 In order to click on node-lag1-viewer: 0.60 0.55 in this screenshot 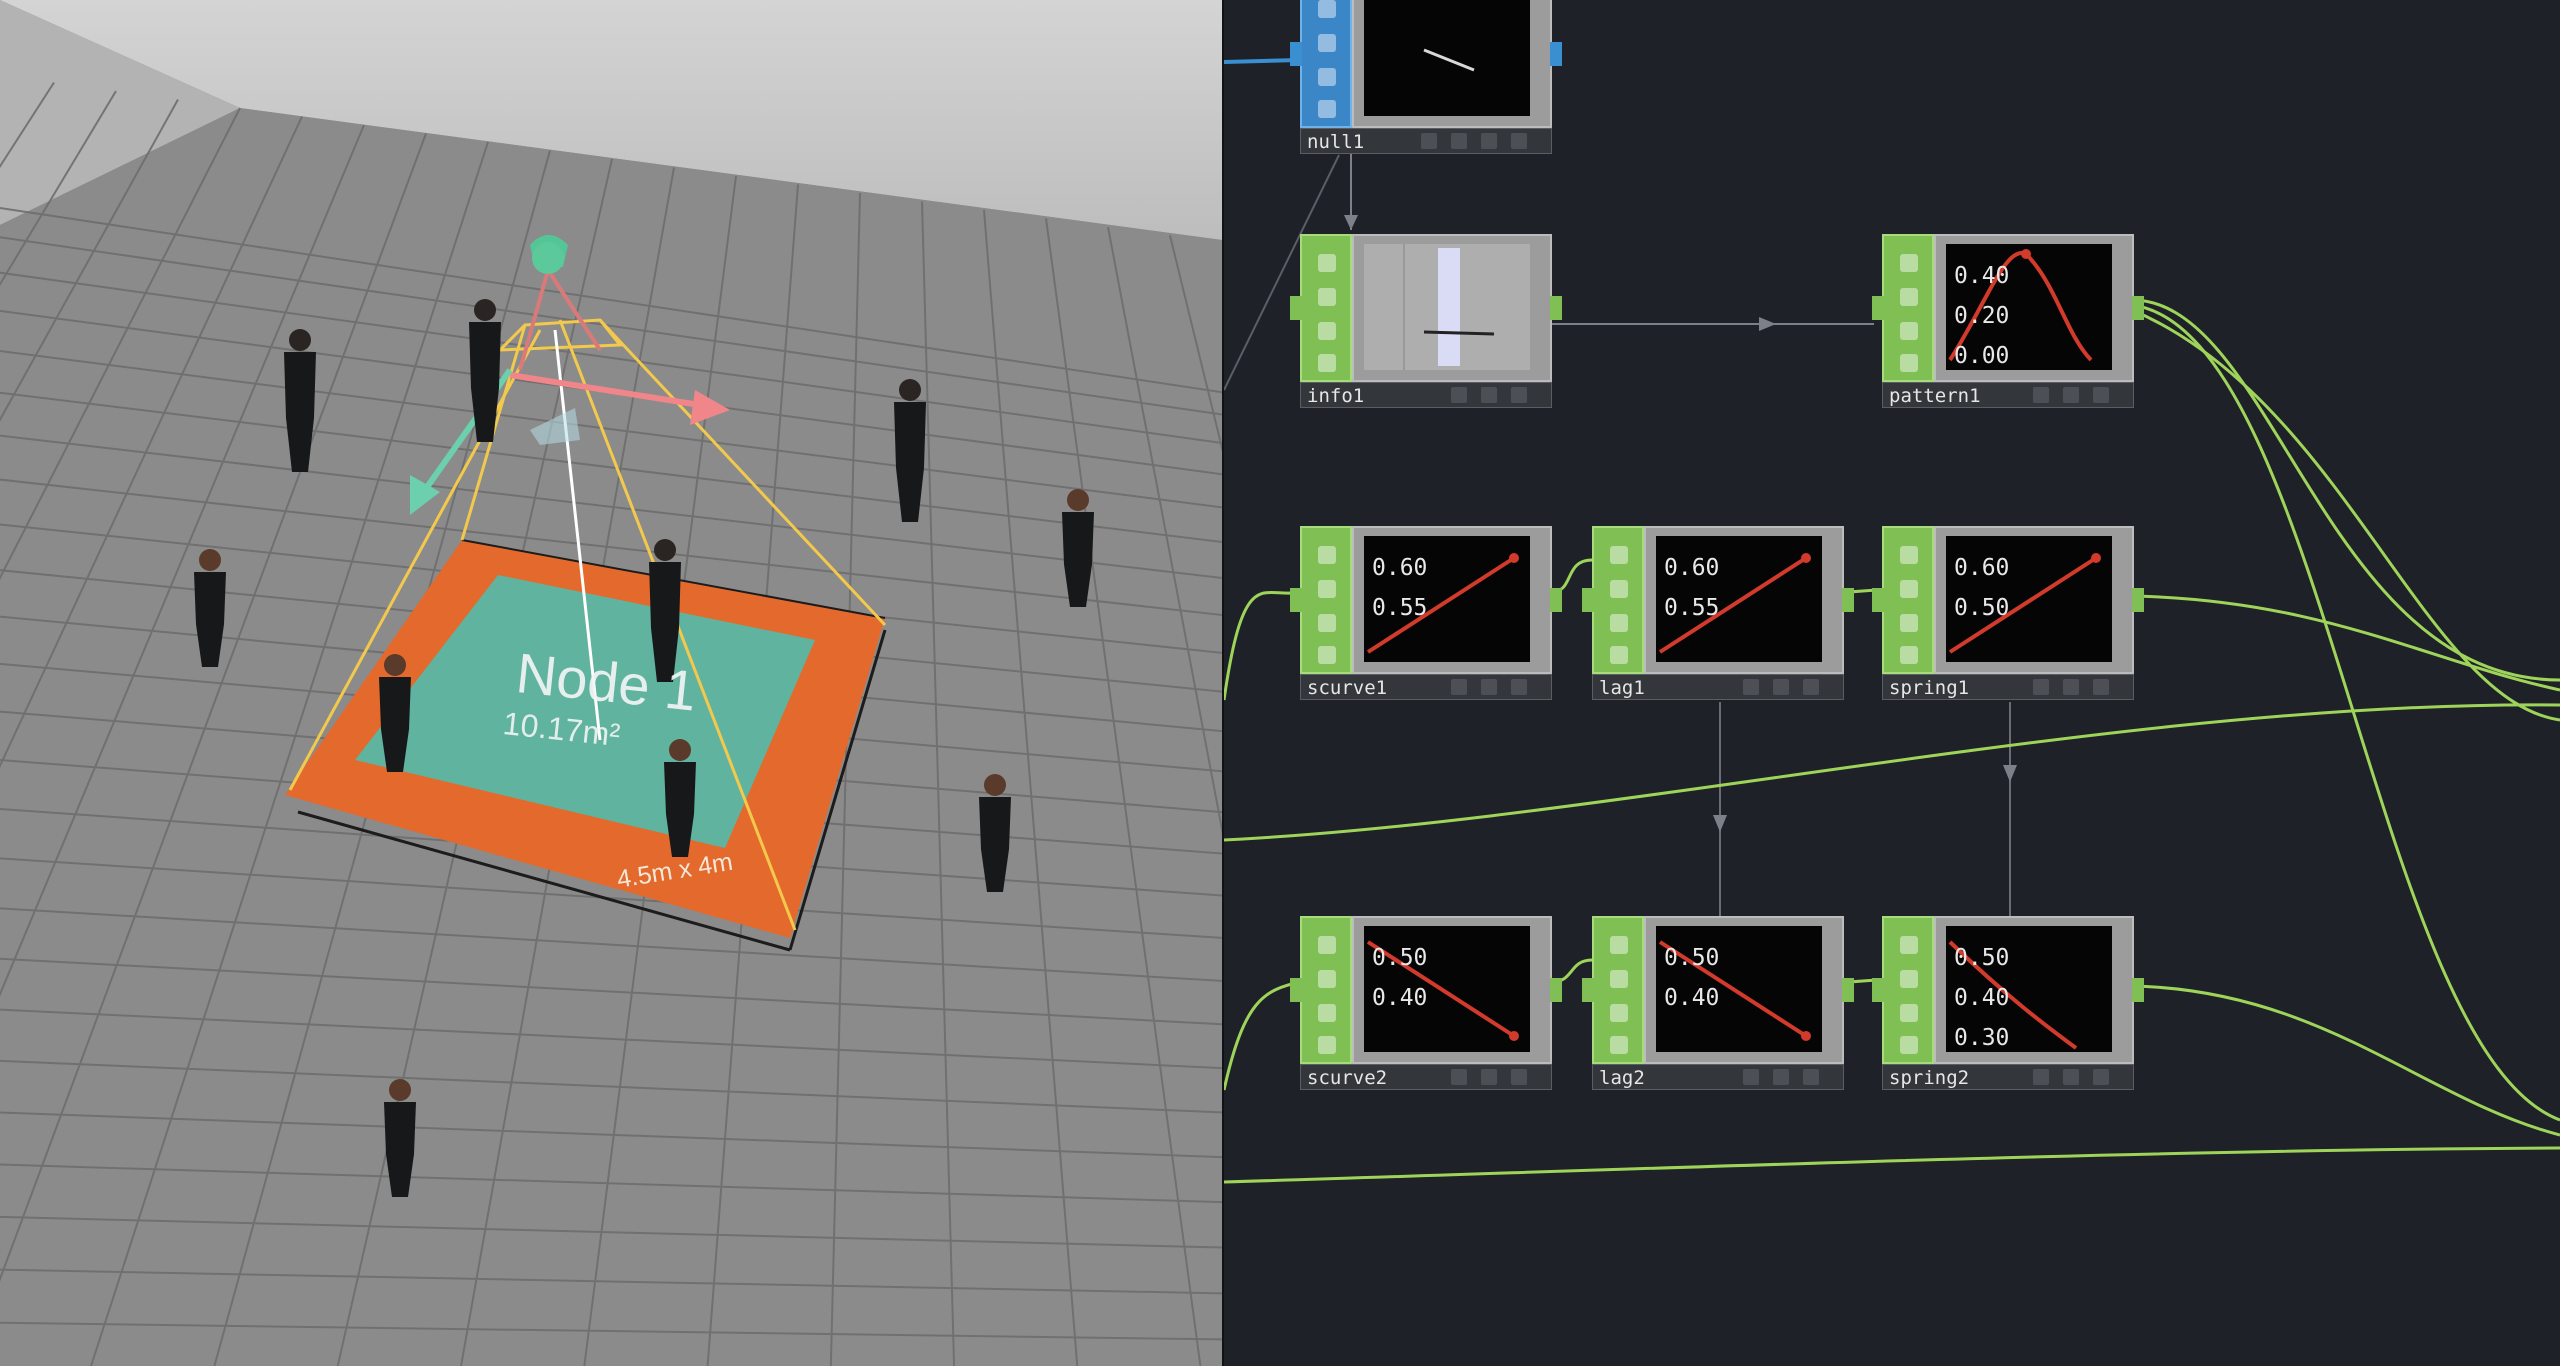, I will do `click(1744, 600)`.